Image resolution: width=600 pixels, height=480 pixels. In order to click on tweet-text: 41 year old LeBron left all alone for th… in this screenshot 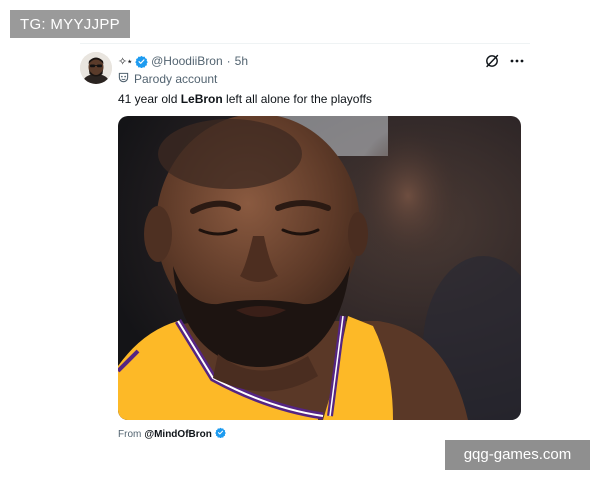, I will do `click(245, 99)`.